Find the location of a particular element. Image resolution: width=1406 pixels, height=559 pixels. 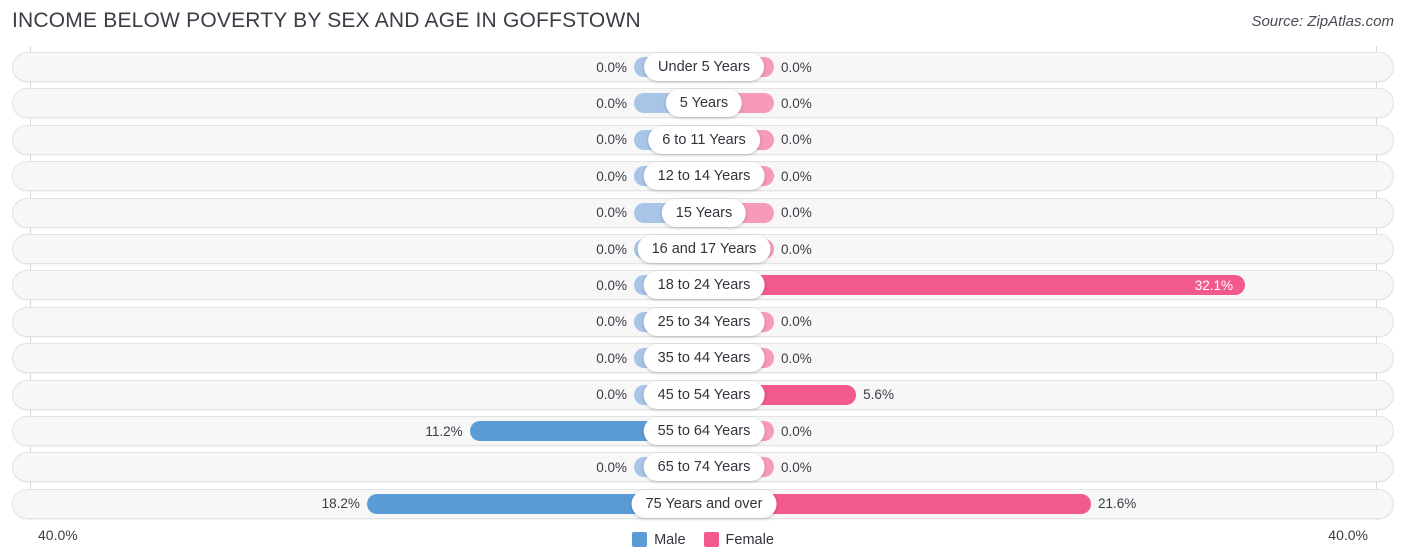

bar-group: 0.0% 0.0% 5 Years is located at coordinates (704, 103).